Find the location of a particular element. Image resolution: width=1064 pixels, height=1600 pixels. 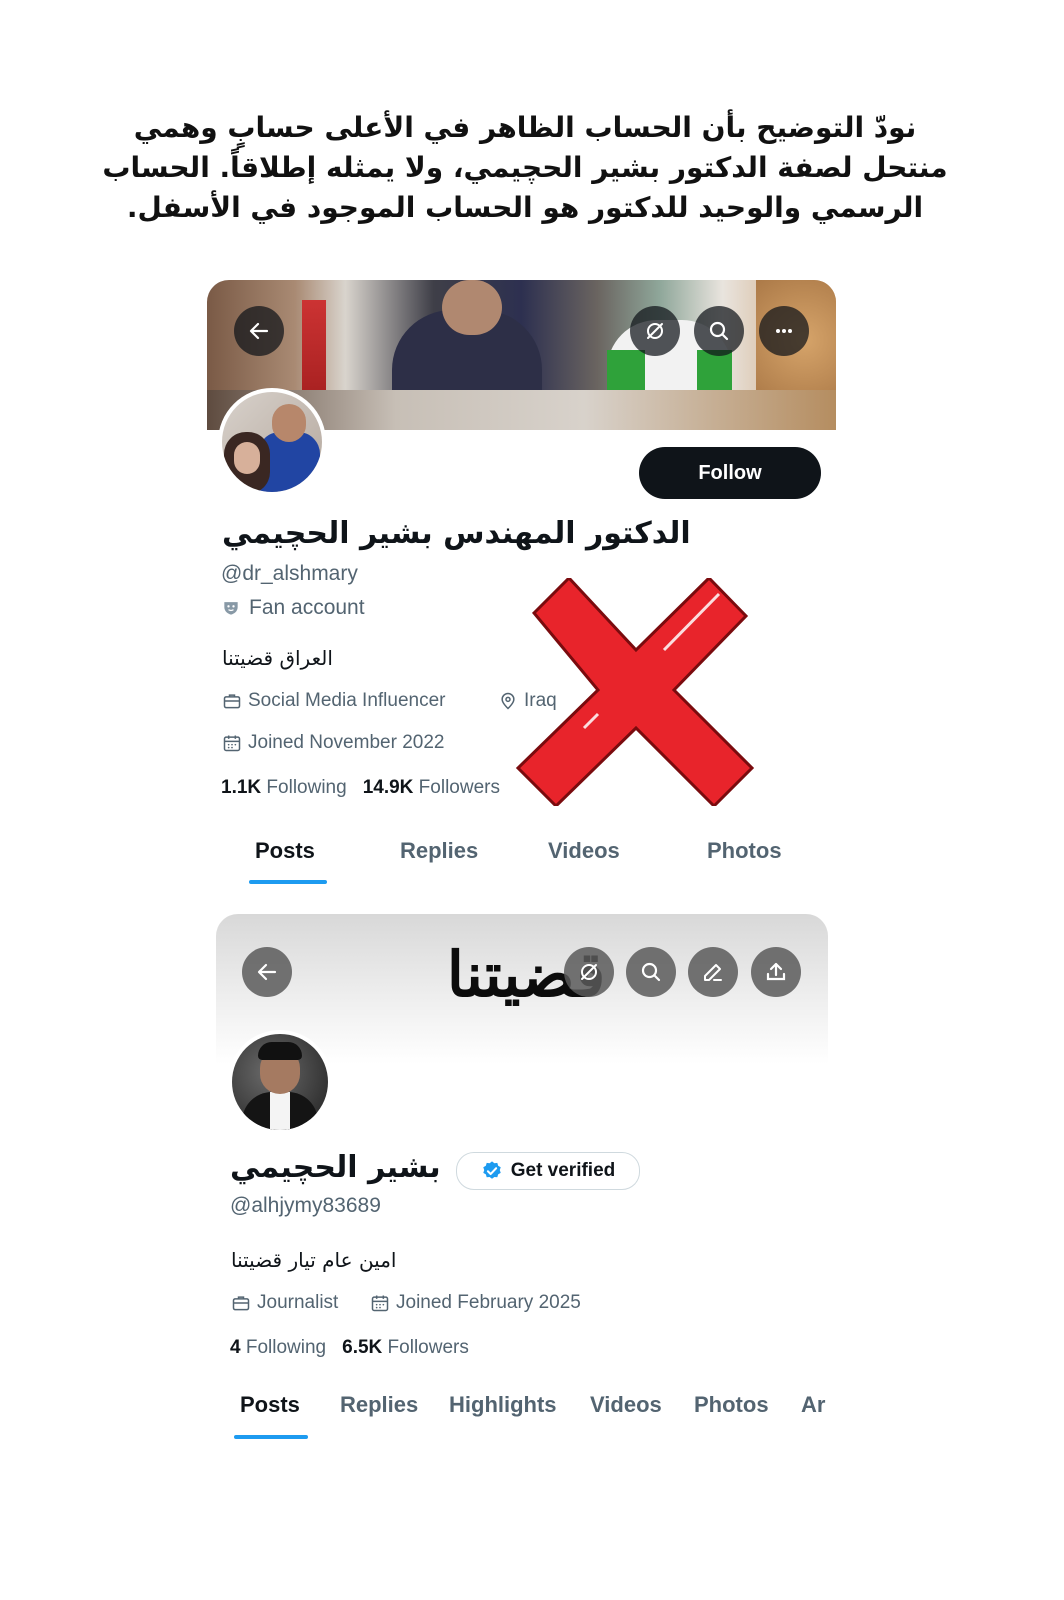

get-verified-label: Get verified is located at coordinates (563, 1170).